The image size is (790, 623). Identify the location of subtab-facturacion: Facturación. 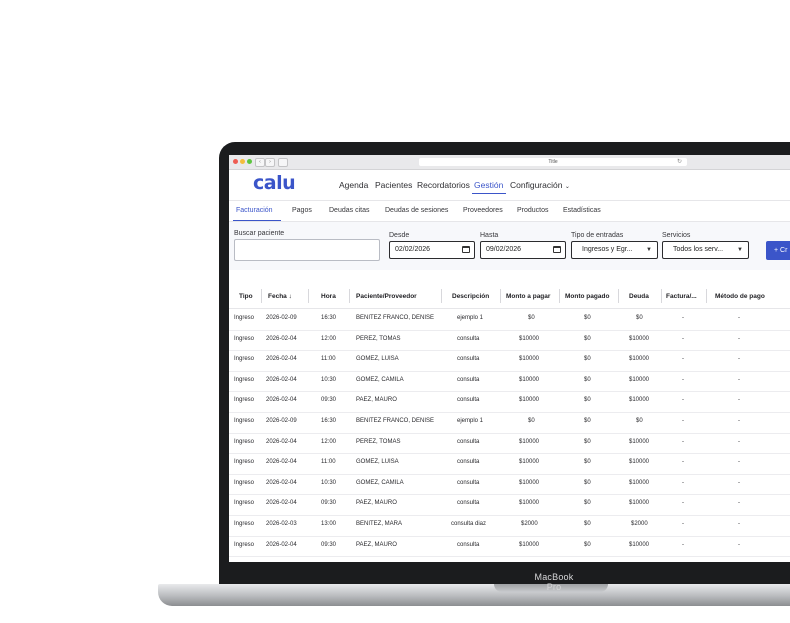
(254, 210).